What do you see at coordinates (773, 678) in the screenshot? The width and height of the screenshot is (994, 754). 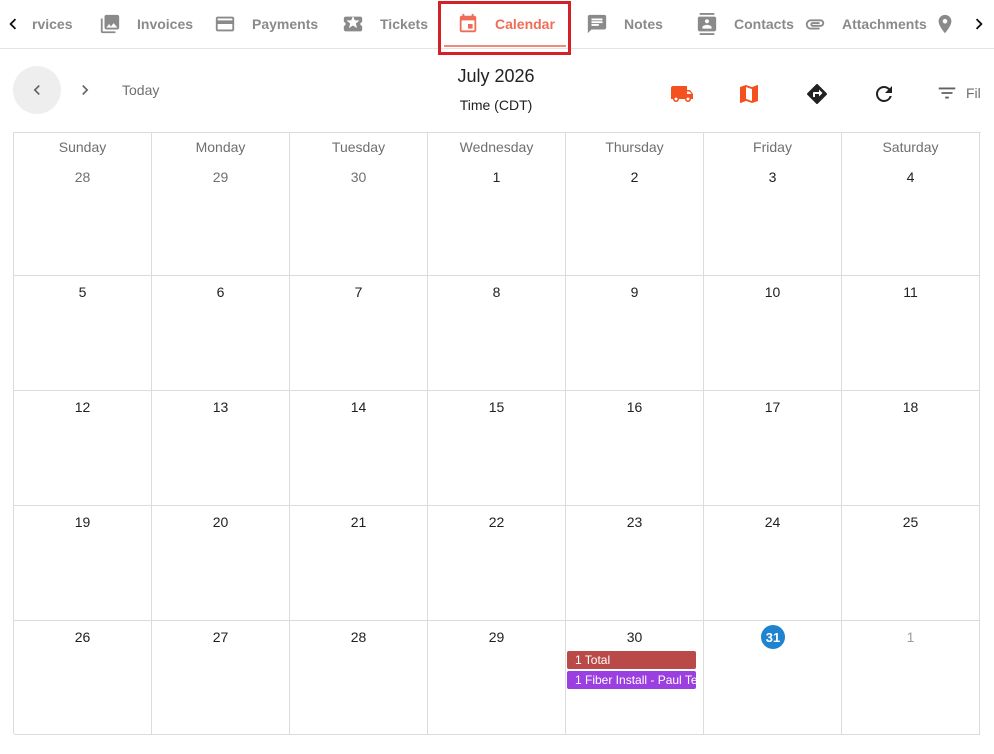 I see `day-cell: 31` at bounding box center [773, 678].